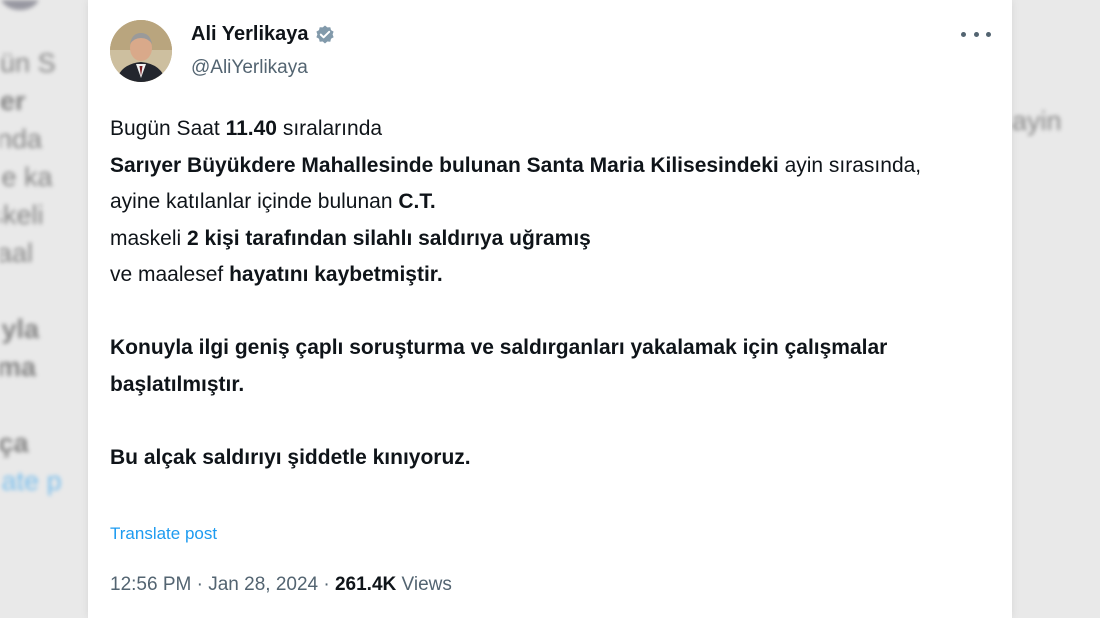 The height and width of the screenshot is (618, 1100). I want to click on bold-span: hayatını kaybetmiştir., so click(336, 274).